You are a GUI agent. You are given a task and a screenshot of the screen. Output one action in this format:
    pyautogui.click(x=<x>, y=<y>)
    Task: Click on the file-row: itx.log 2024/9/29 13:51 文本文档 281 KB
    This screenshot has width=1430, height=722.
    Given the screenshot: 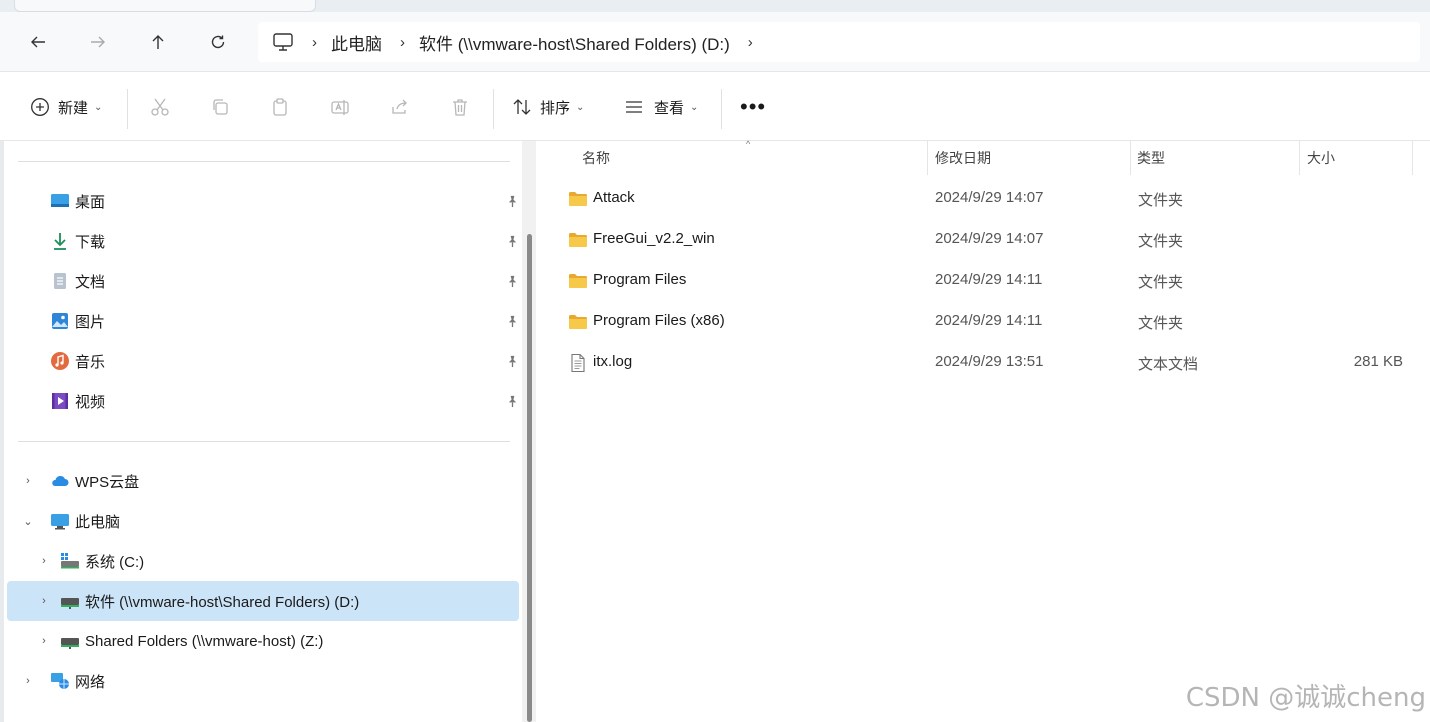 What is the action you would take?
    pyautogui.click(x=986, y=363)
    